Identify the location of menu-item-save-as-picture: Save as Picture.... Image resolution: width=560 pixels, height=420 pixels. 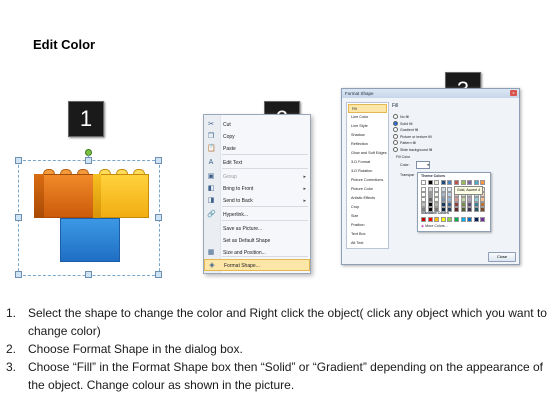
(257, 229).